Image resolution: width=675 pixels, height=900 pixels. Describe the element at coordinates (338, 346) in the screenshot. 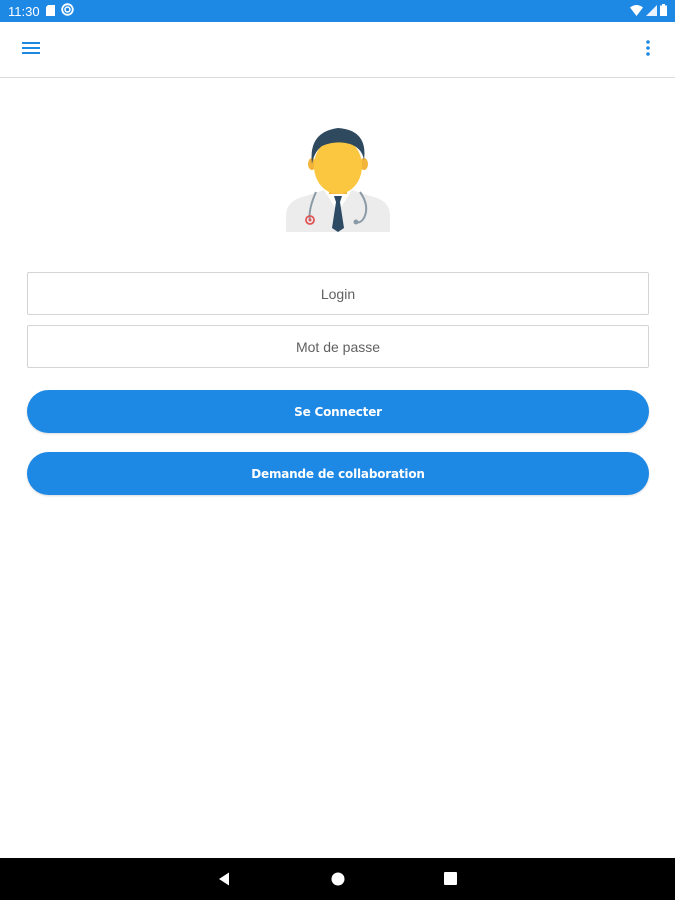

I see `password-field` at that location.